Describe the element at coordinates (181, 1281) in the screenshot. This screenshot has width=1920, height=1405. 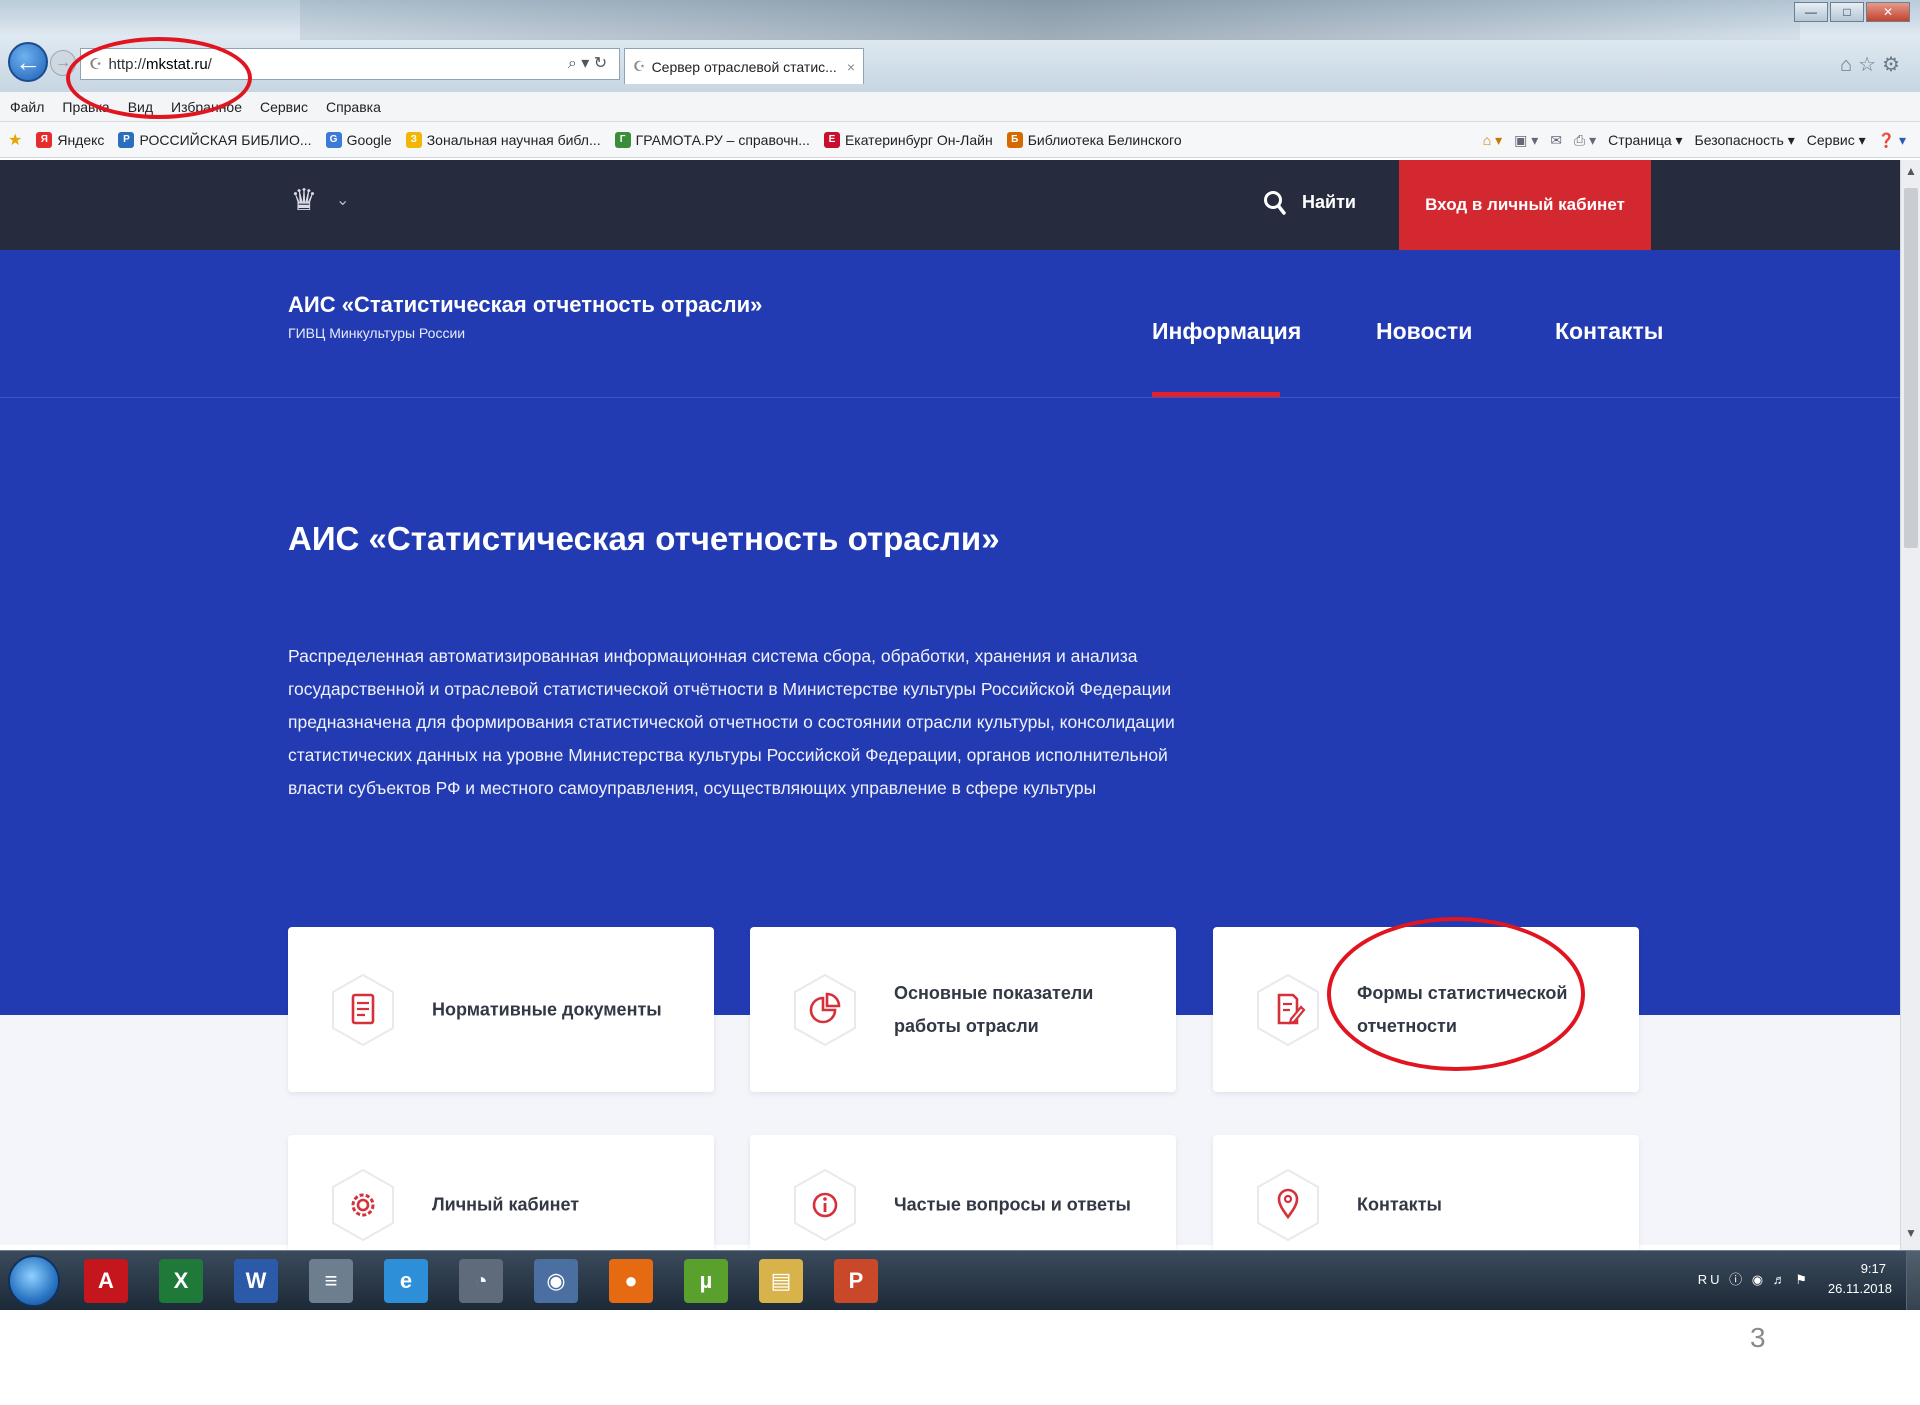
I see `excel-task-icon: X` at that location.